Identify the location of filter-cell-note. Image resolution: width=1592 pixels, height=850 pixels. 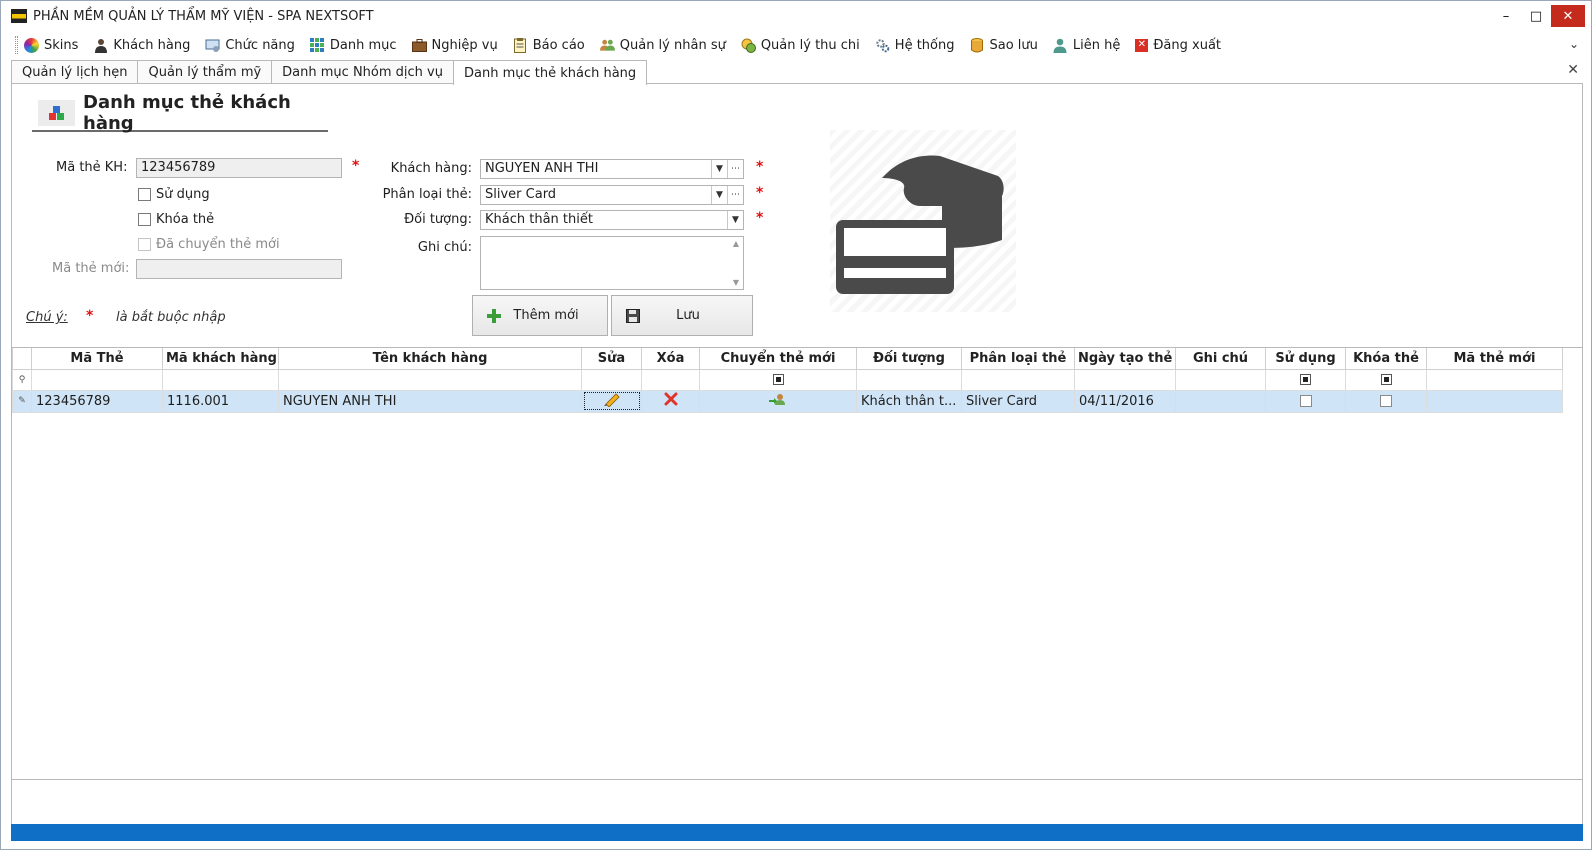
(1220, 379).